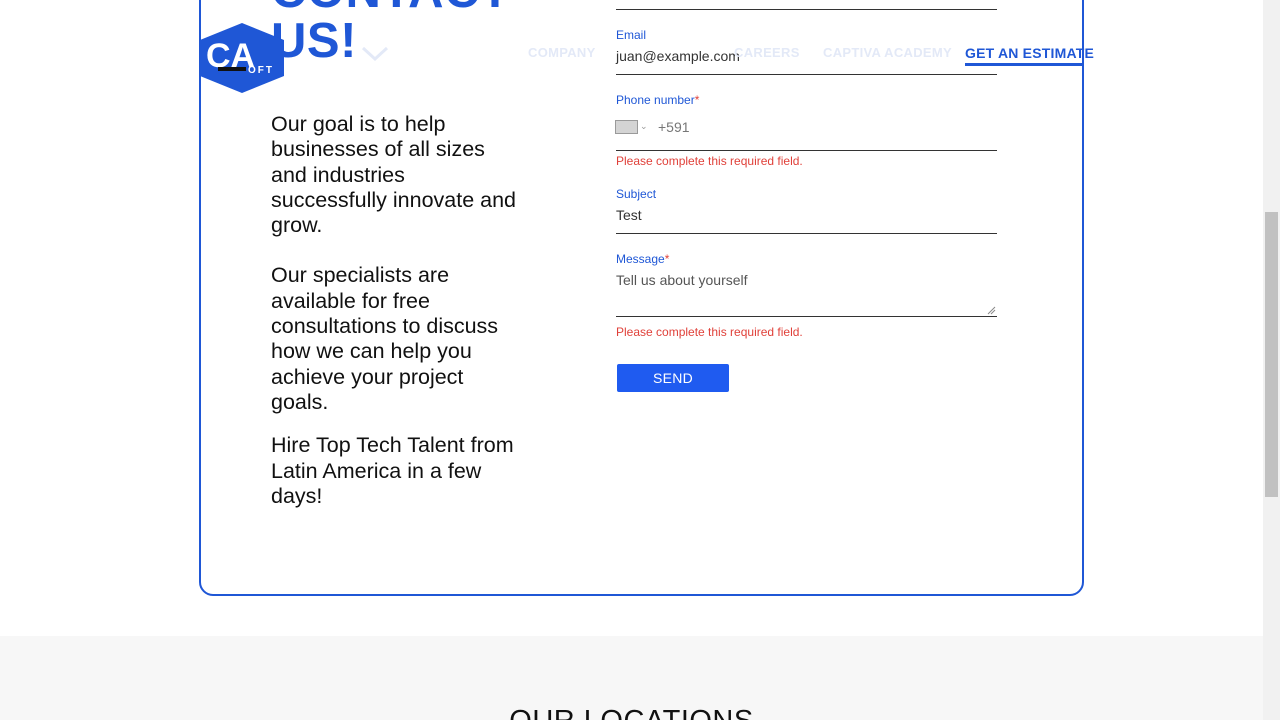  Describe the element at coordinates (1024, 64) in the screenshot. I see `get-estimate-underline` at that location.